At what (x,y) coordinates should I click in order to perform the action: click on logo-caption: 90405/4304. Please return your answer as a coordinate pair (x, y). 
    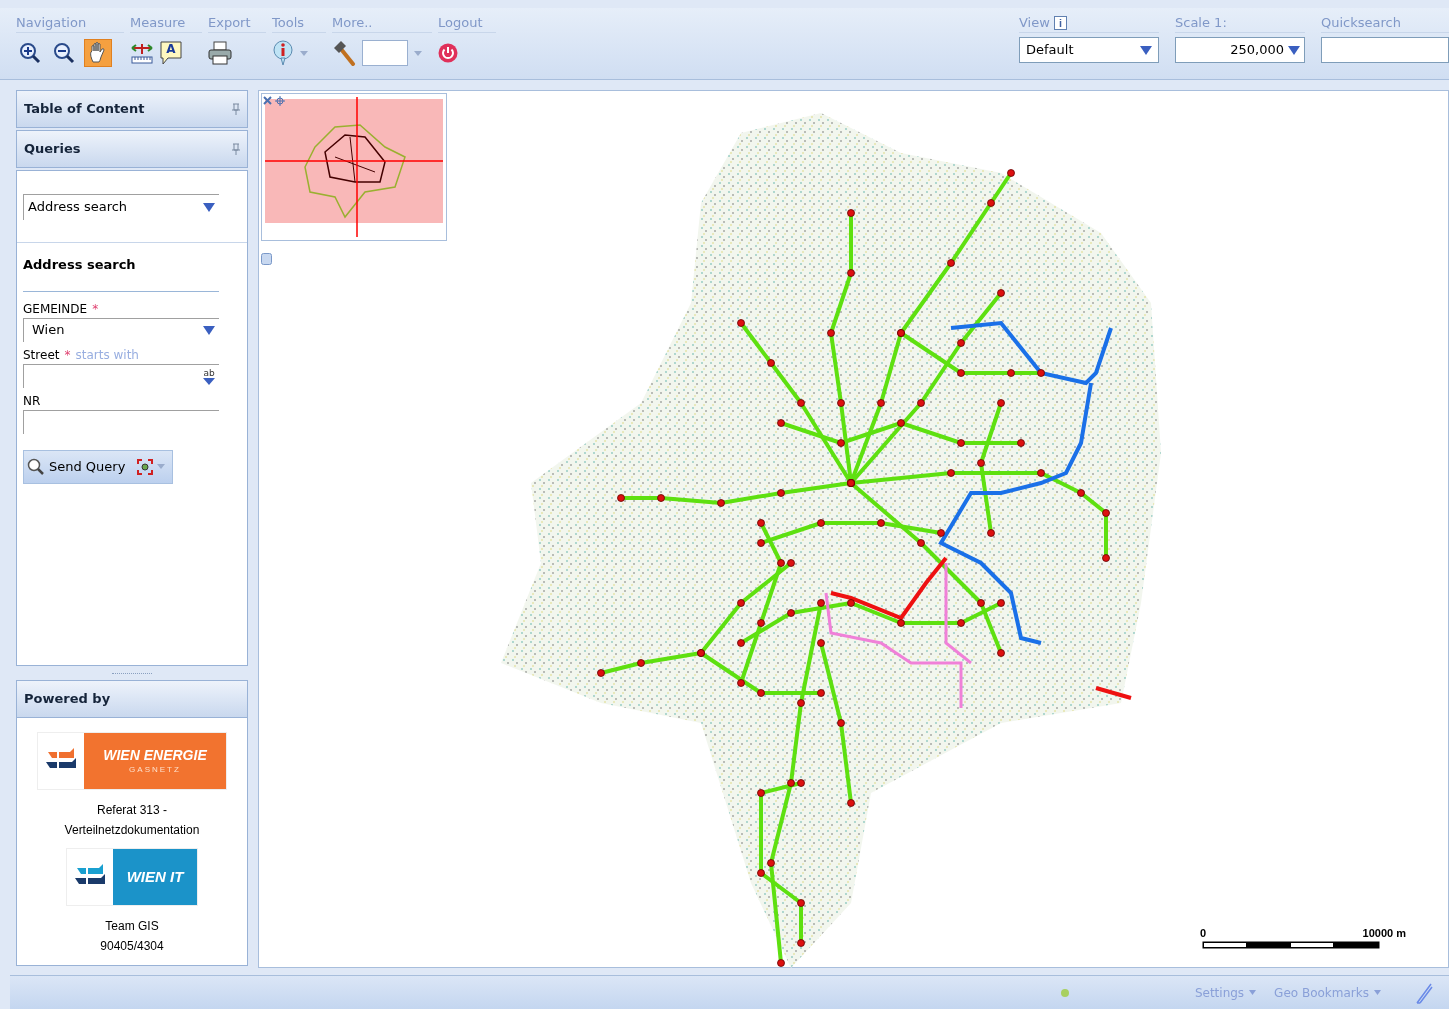
    Looking at the image, I should click on (132, 946).